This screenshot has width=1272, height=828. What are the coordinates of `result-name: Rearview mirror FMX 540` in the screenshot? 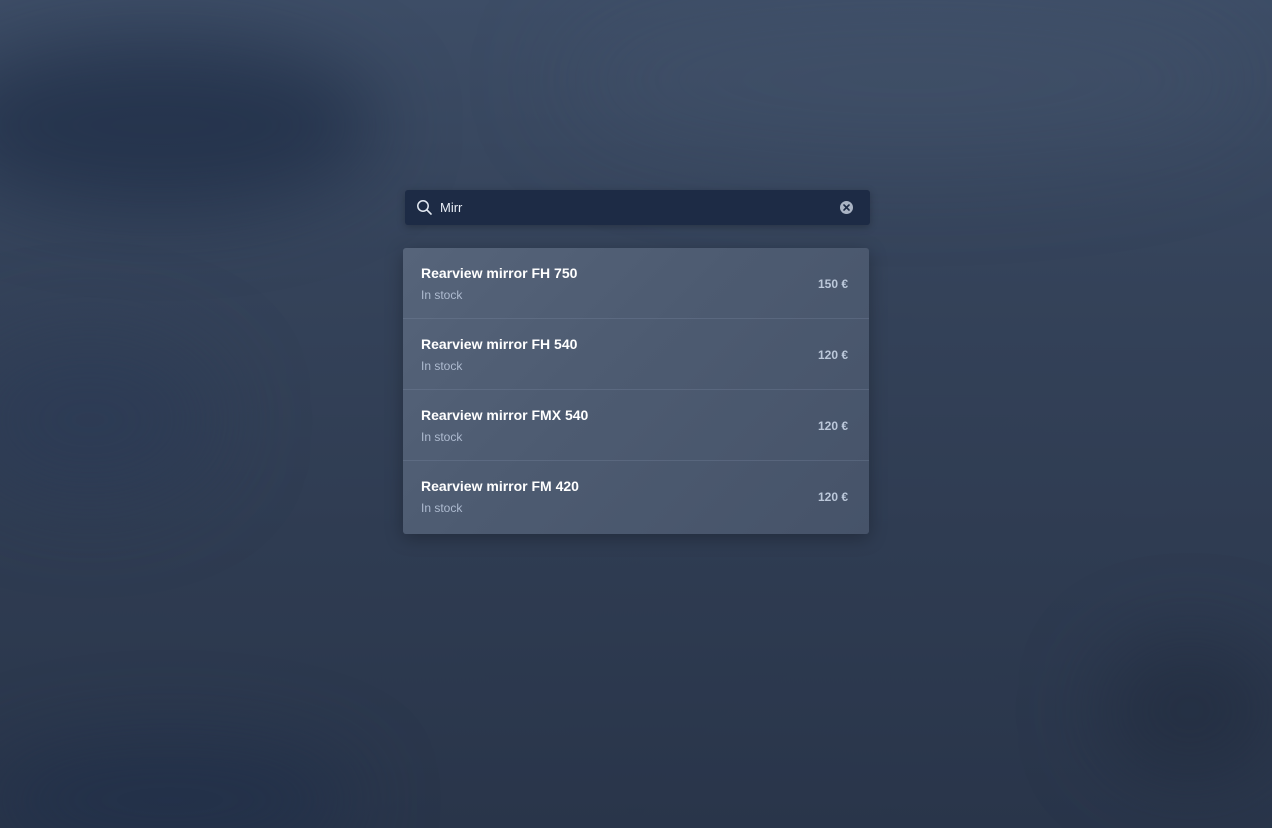 It's located at (505, 415).